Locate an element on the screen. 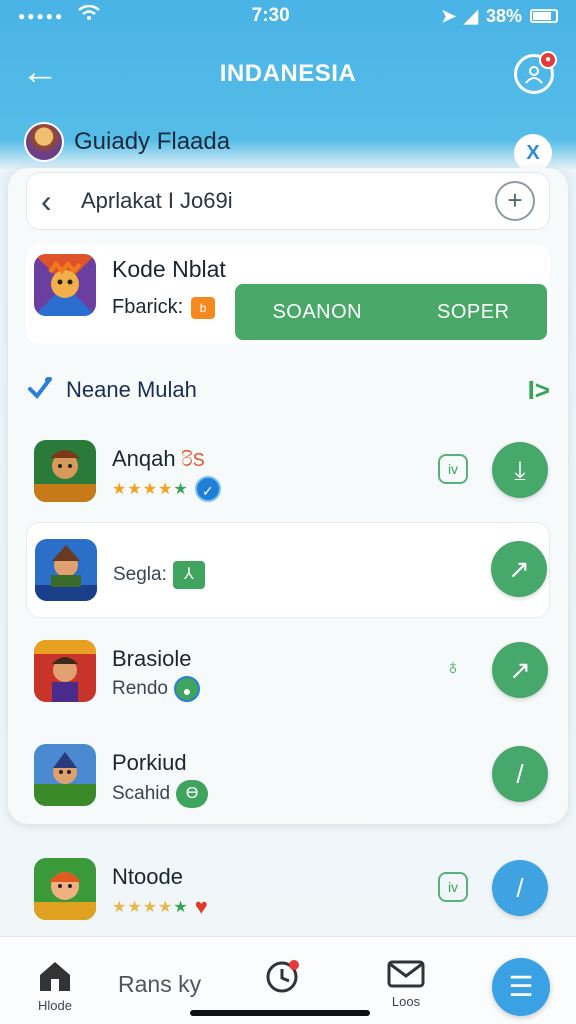 Image resolution: width=576 pixels, height=1024 pixels. heart-icon: ♥ is located at coordinates (201, 906).